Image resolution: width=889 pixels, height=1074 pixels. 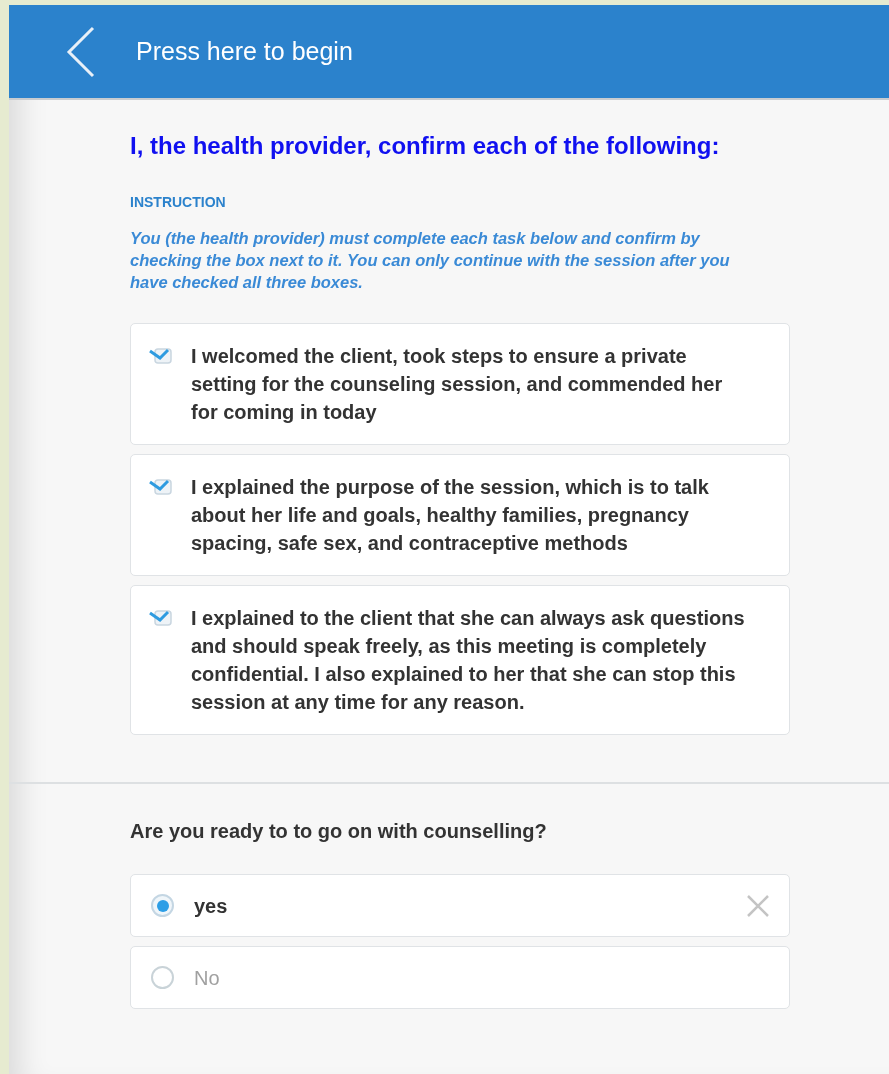 What do you see at coordinates (81, 51) in the screenshot?
I see `back-icon` at bounding box center [81, 51].